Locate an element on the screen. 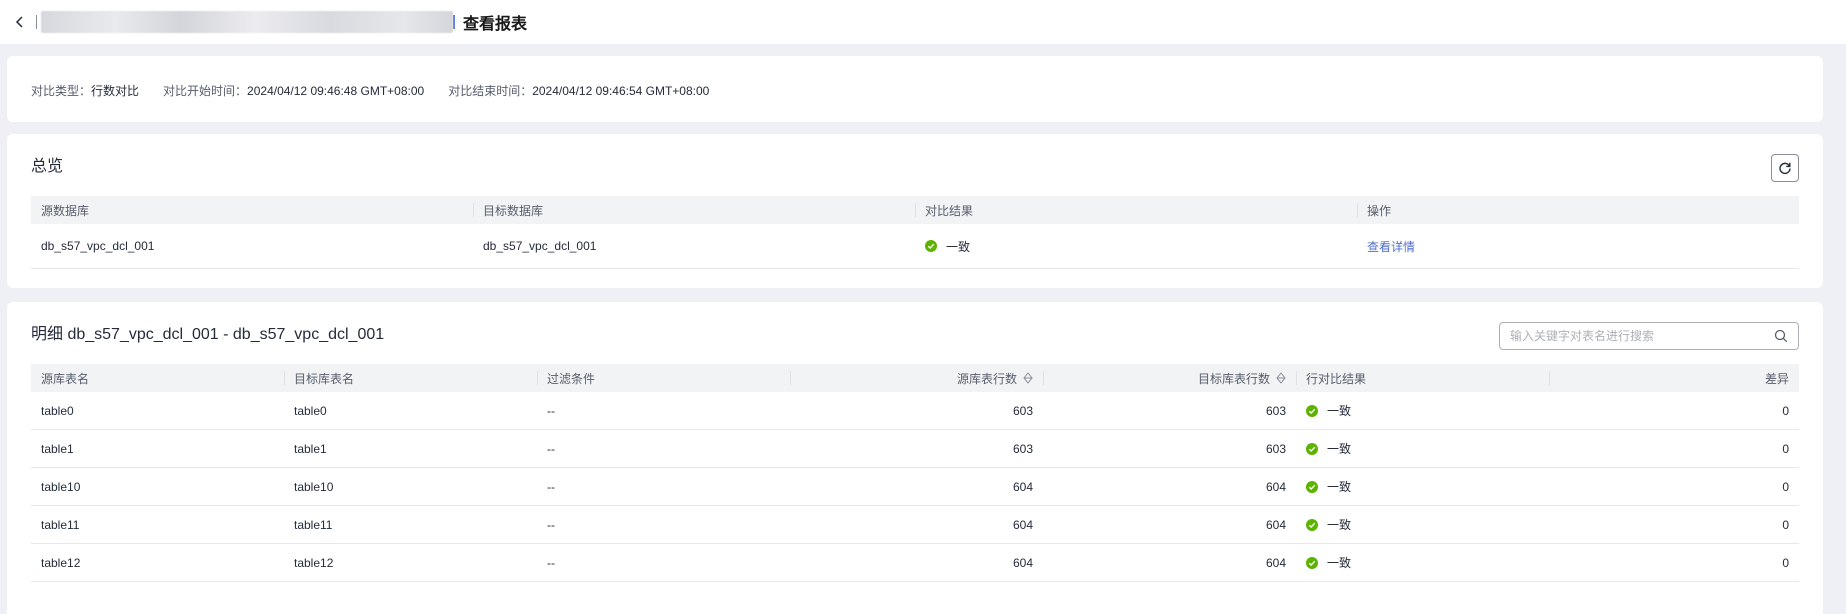 This screenshot has height=614, width=1846. chevron-left-icon is located at coordinates (19, 22).